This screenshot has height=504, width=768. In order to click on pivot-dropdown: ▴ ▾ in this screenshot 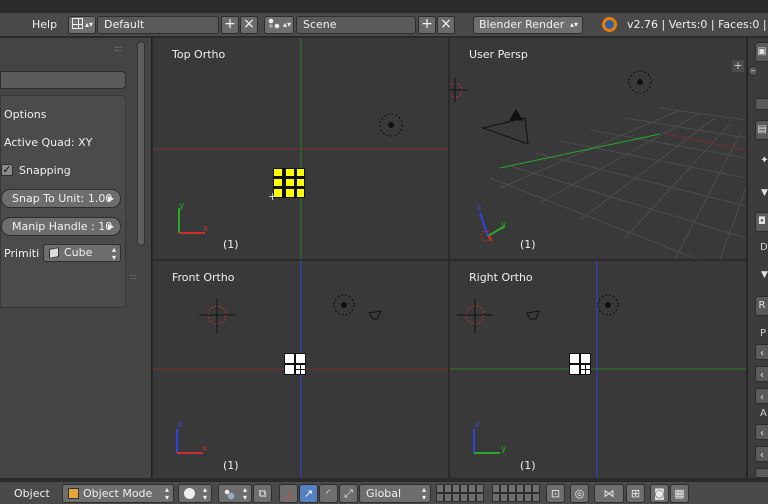, I will do `click(235, 493)`.